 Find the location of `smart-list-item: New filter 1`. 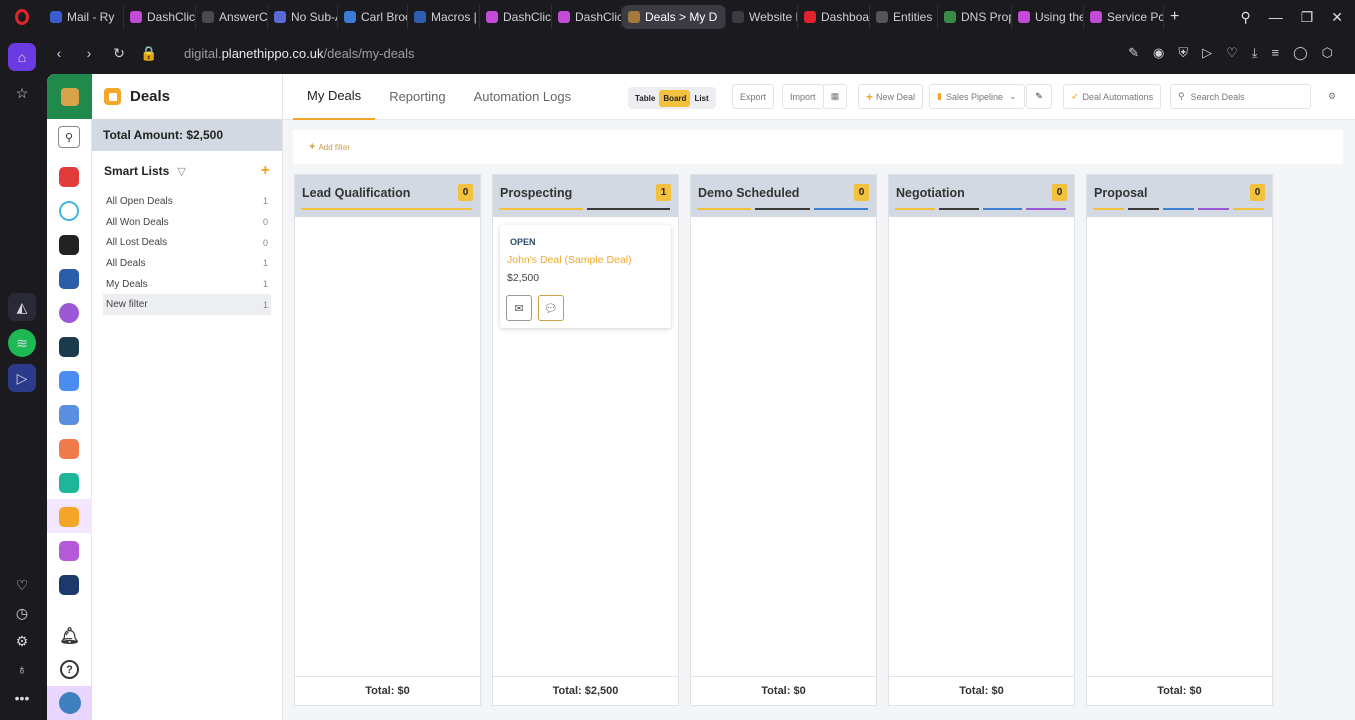

smart-list-item: New filter 1 is located at coordinates (187, 305).